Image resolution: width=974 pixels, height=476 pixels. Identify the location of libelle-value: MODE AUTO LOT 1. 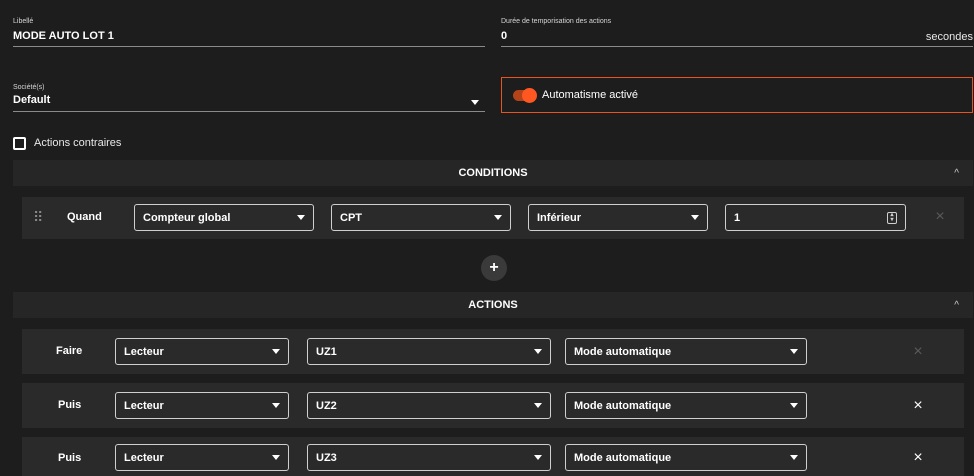
(63, 36).